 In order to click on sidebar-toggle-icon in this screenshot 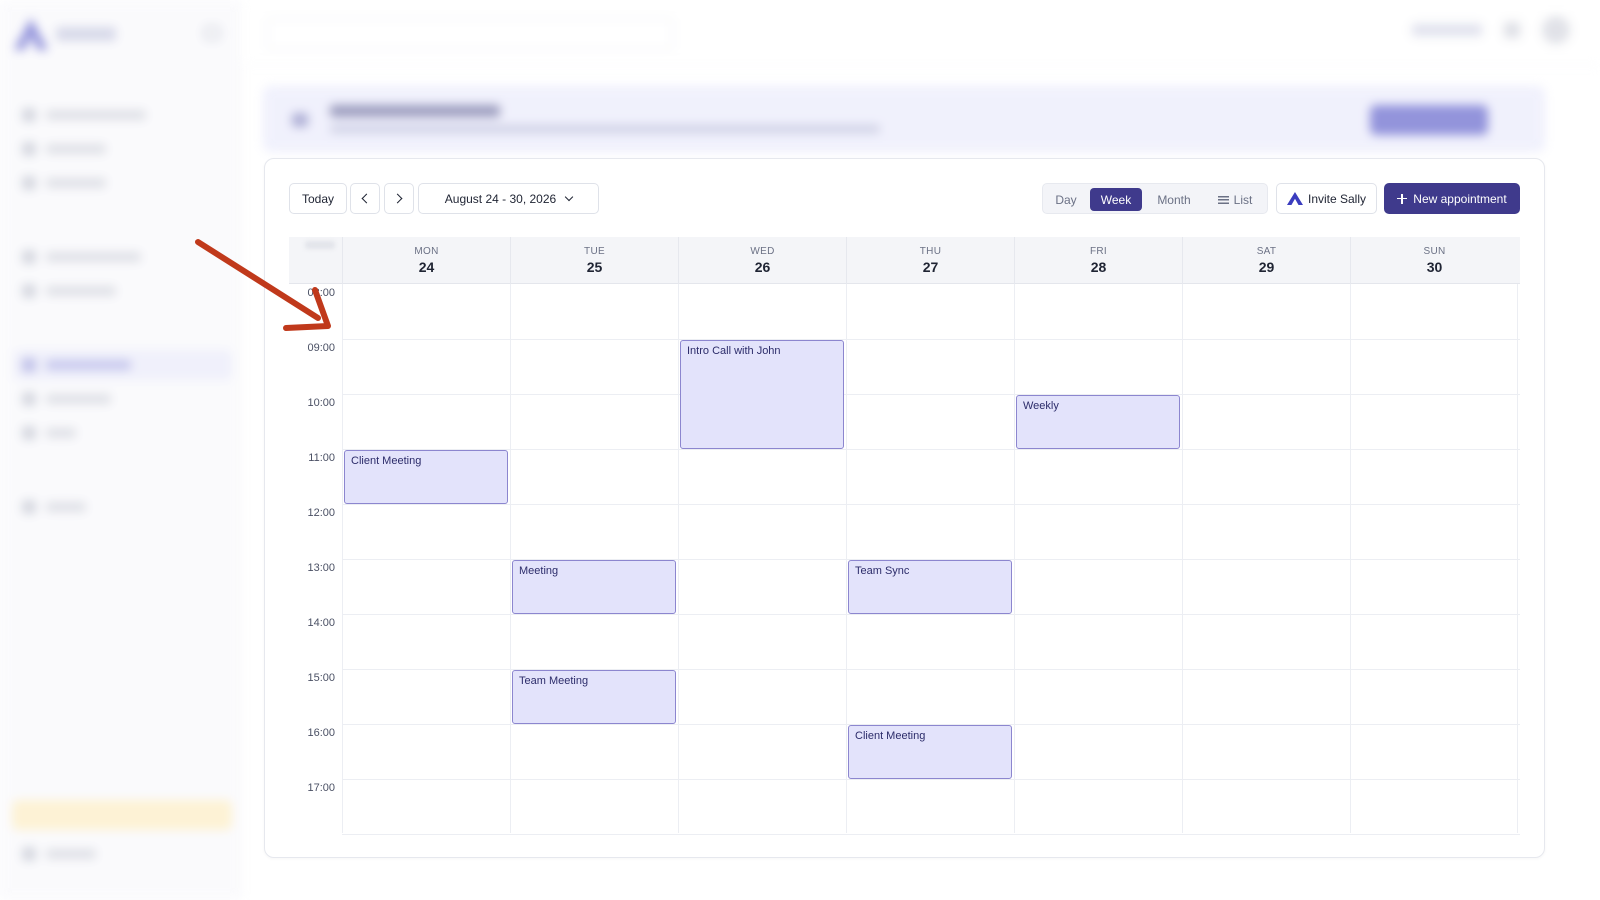, I will do `click(212, 33)`.